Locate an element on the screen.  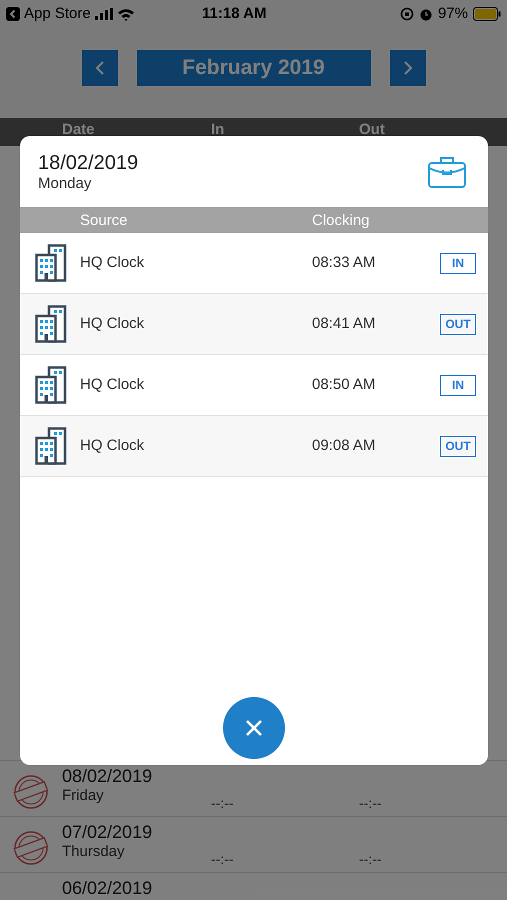
clock-time: 08:33 AM is located at coordinates (344, 262).